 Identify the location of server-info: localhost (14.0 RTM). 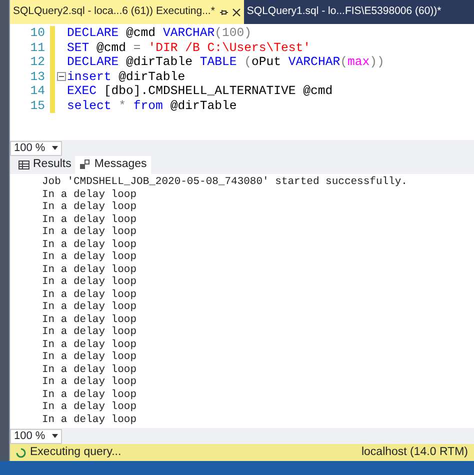
(414, 452).